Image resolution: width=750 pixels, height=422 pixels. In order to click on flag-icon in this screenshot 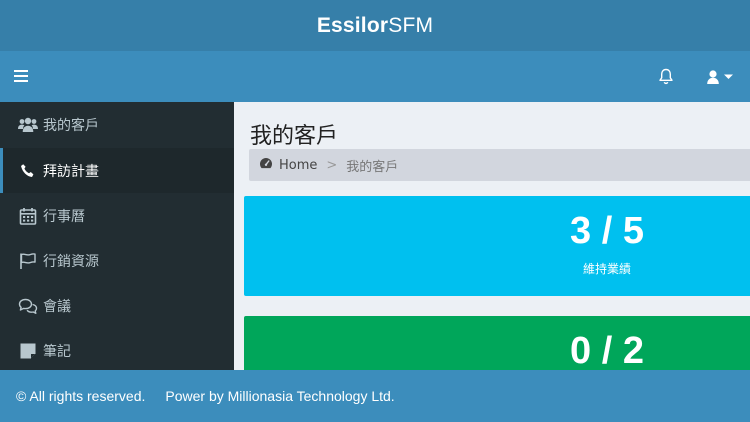, I will do `click(28, 261)`.